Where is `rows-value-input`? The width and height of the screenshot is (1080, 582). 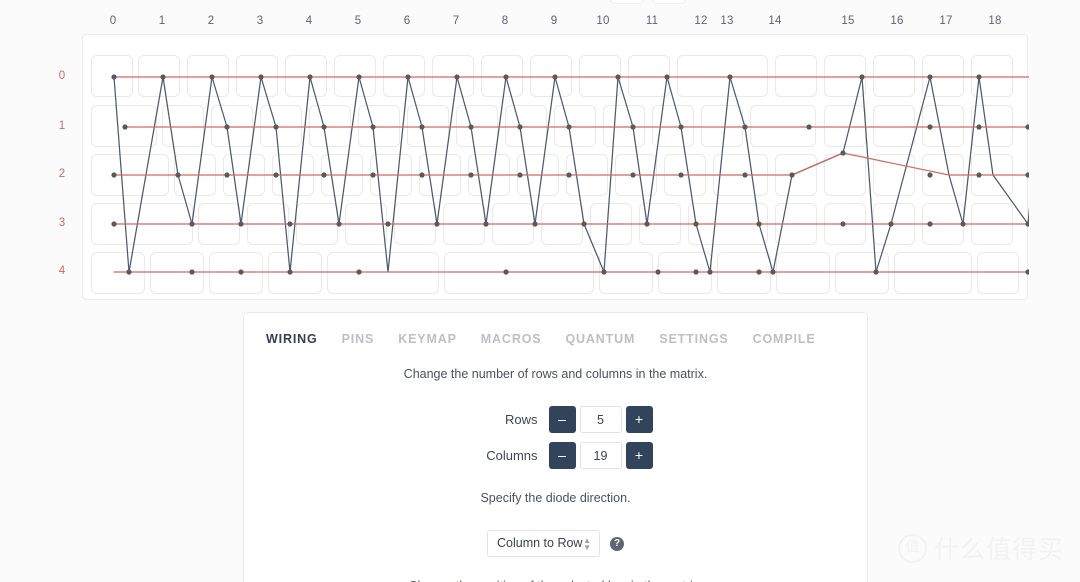 rows-value-input is located at coordinates (600, 419).